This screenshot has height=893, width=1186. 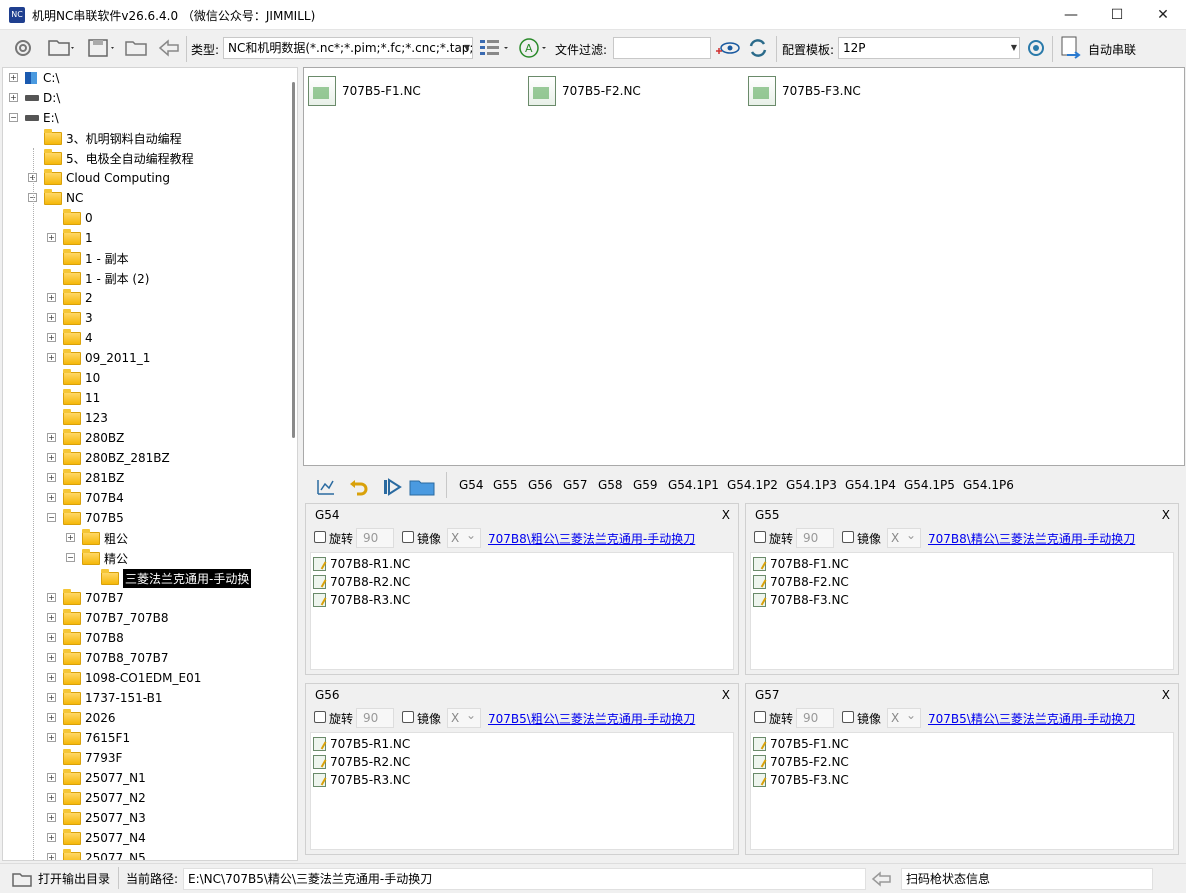 I want to click on font-a-icon: A, so click(x=533, y=48).